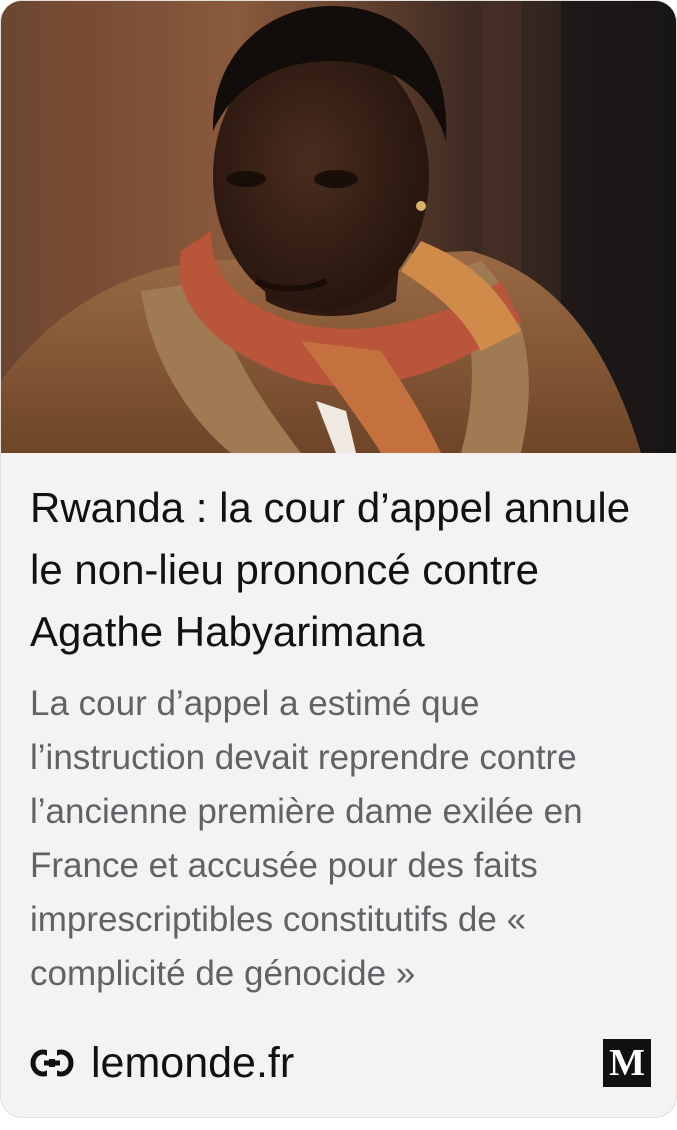 Image resolution: width=677 pixels, height=1130 pixels. Describe the element at coordinates (340, 1063) in the screenshot. I see `card-footer: lemonde.fr M` at that location.